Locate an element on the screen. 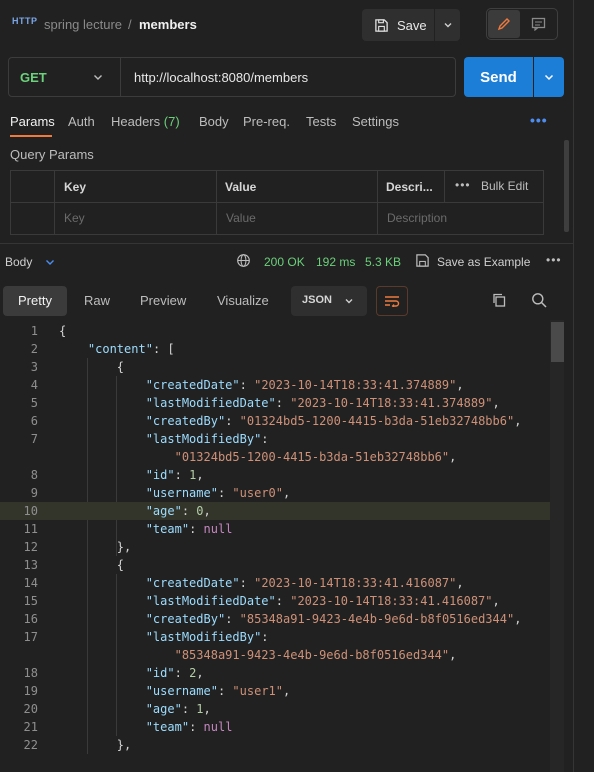 Image resolution: width=594 pixels, height=772 pixels. save-options-button is located at coordinates (447, 25).